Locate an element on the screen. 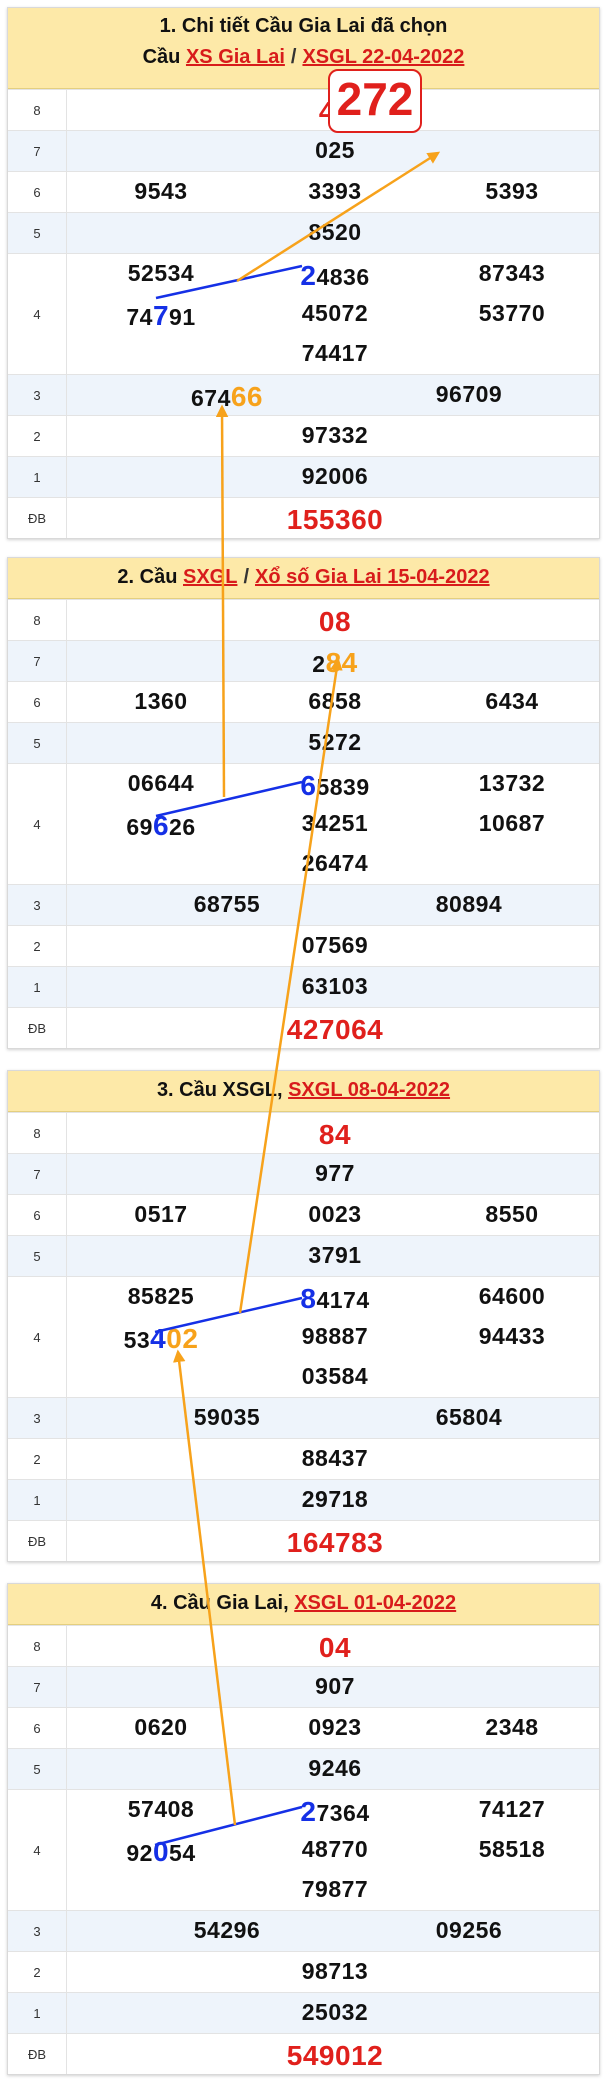  digit-group: 91 is located at coordinates (182, 317).